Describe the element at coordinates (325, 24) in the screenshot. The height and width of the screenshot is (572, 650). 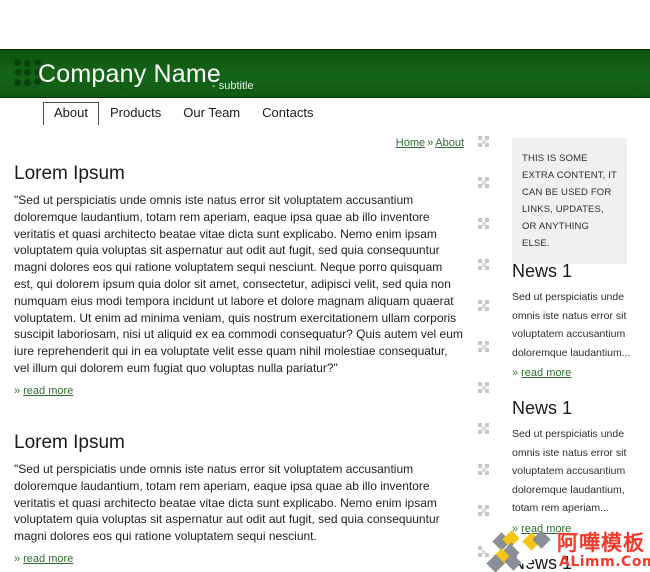
I see `top-white-strip` at that location.